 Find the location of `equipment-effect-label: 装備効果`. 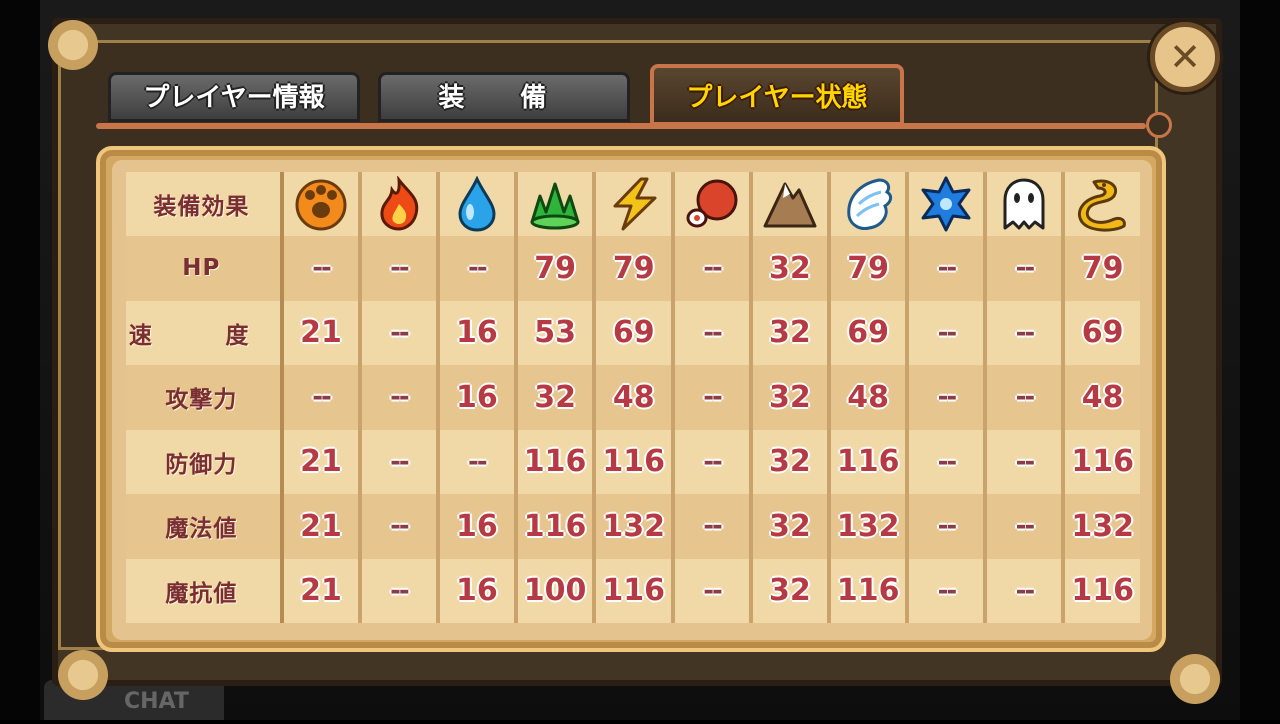

equipment-effect-label: 装備効果 is located at coordinates (201, 204).